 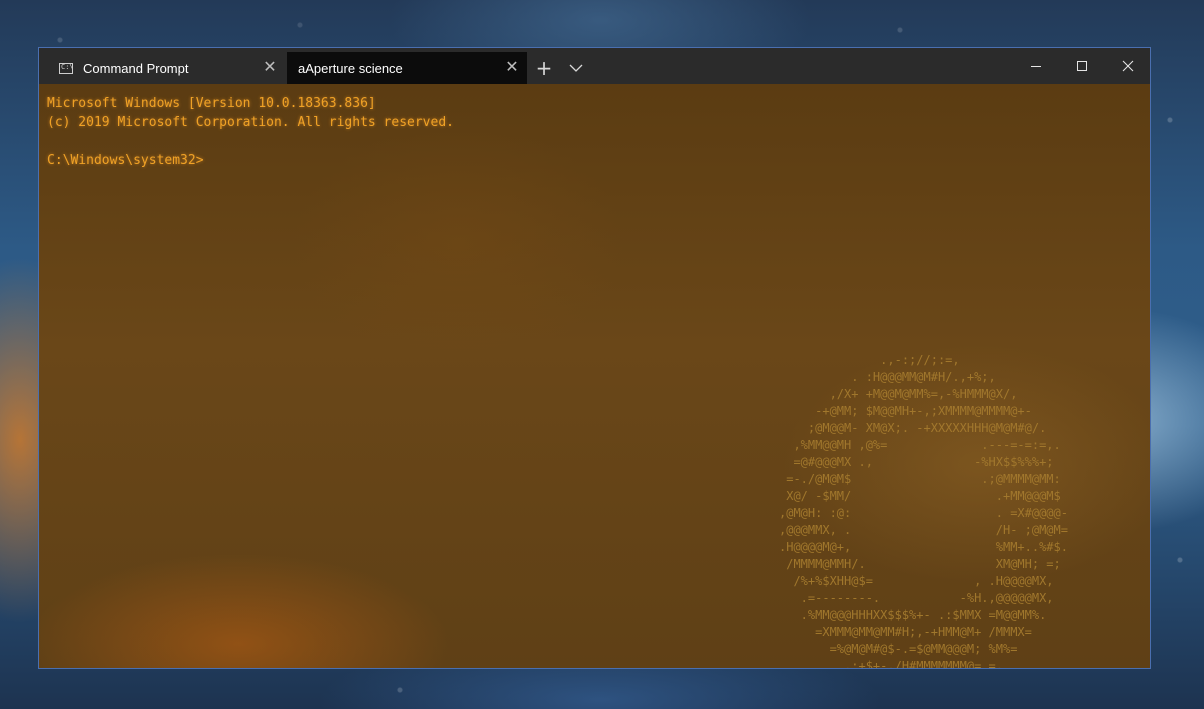 What do you see at coordinates (250, 160) in the screenshot?
I see `console-prompt-line: C:\Windows\system32>` at bounding box center [250, 160].